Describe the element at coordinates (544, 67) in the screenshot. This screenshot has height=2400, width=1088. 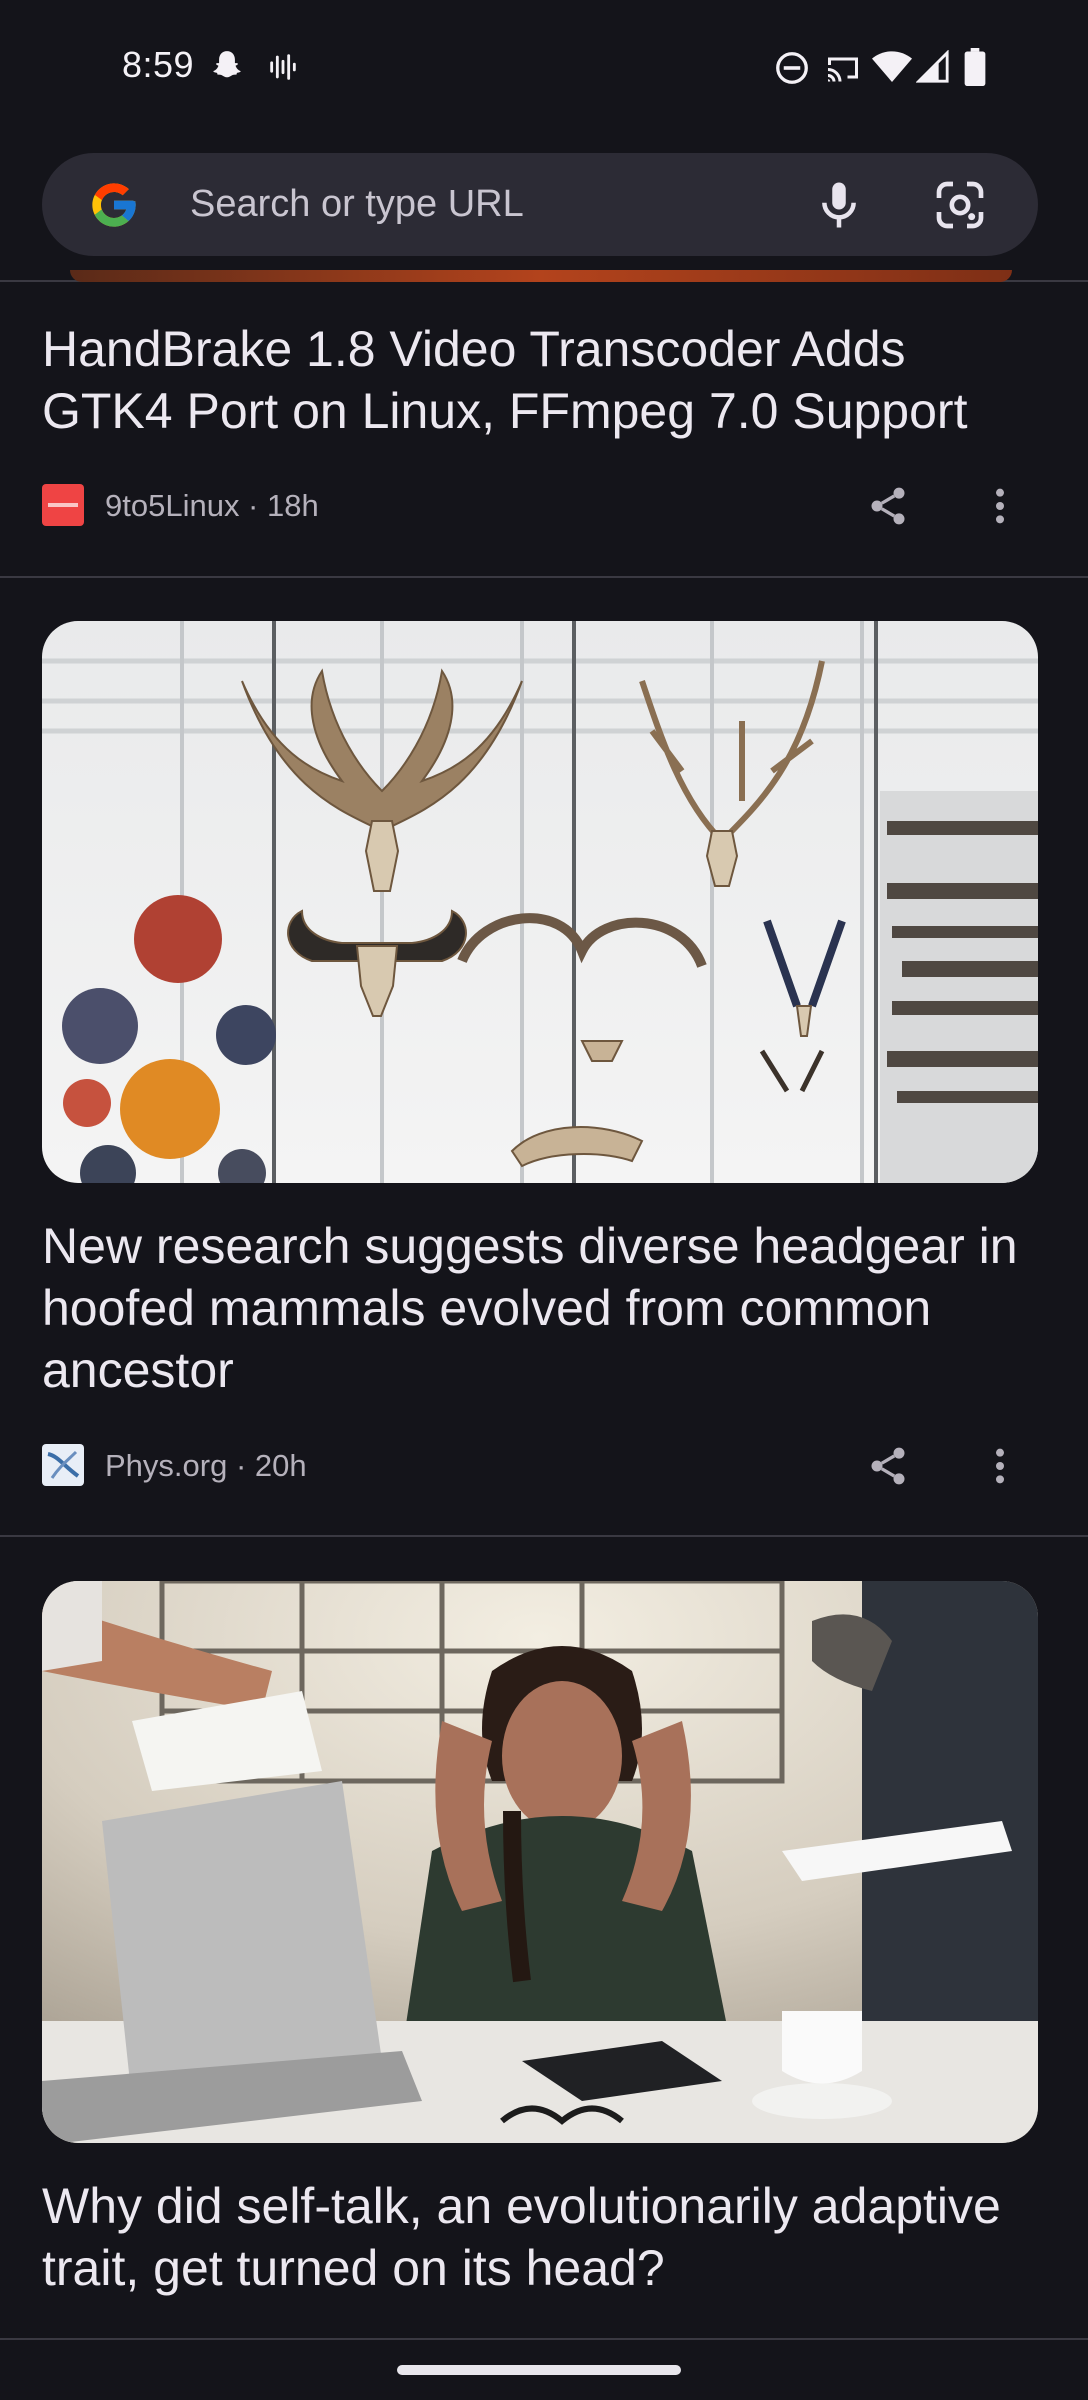
I see `status-bar: 8:59` at that location.